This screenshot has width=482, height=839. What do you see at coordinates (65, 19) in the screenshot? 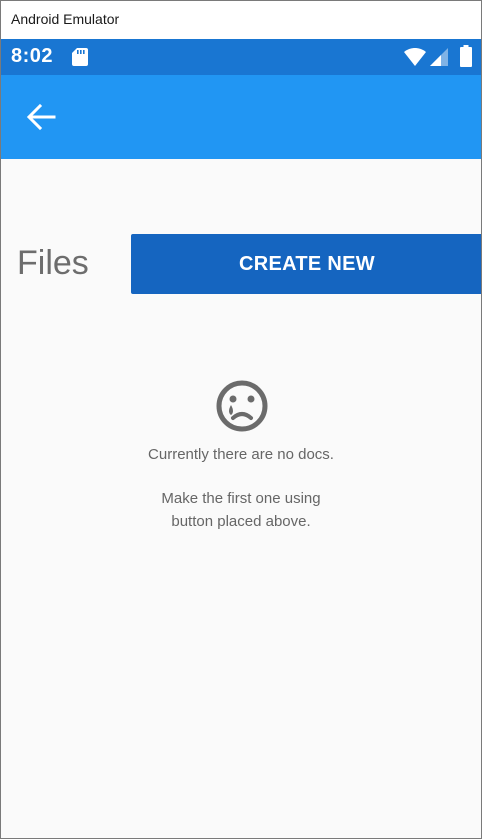
I see `window-title: Android Emulator` at bounding box center [65, 19].